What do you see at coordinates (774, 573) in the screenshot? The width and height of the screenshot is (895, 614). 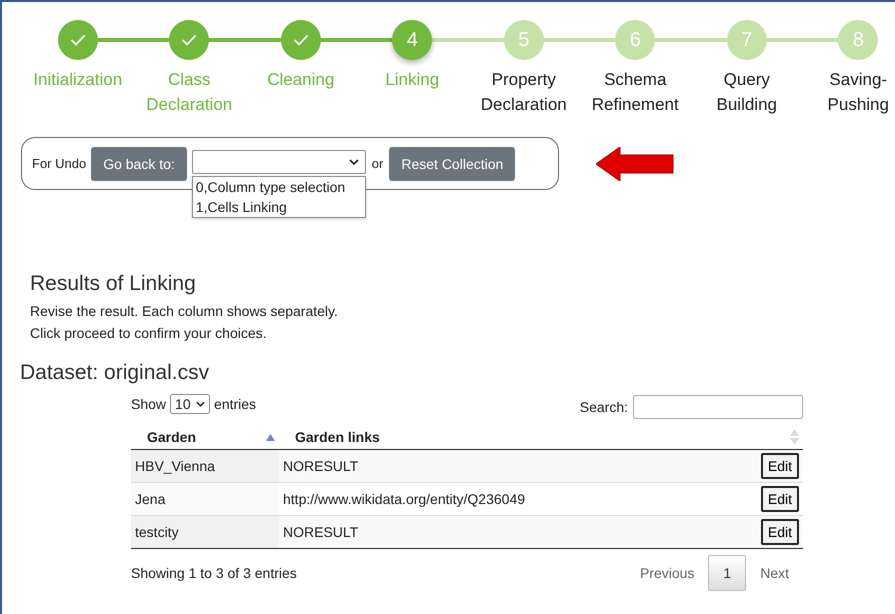 I see `pagination-link: Next` at bounding box center [774, 573].